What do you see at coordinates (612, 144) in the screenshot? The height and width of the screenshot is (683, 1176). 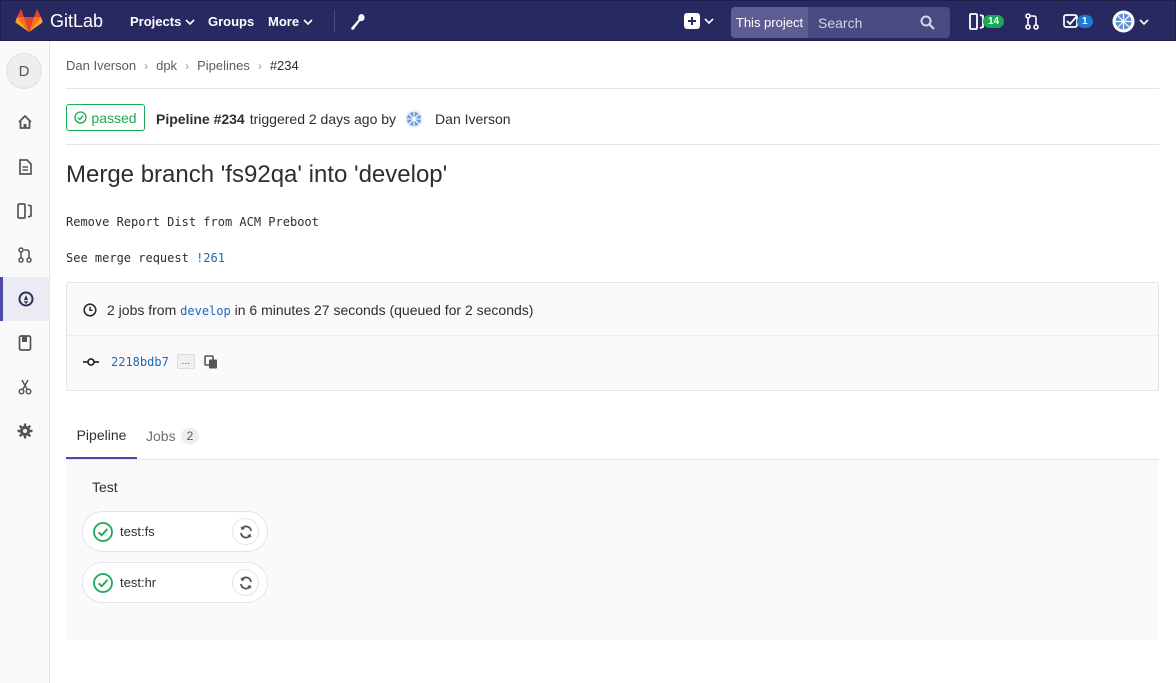 I see `header-divider` at bounding box center [612, 144].